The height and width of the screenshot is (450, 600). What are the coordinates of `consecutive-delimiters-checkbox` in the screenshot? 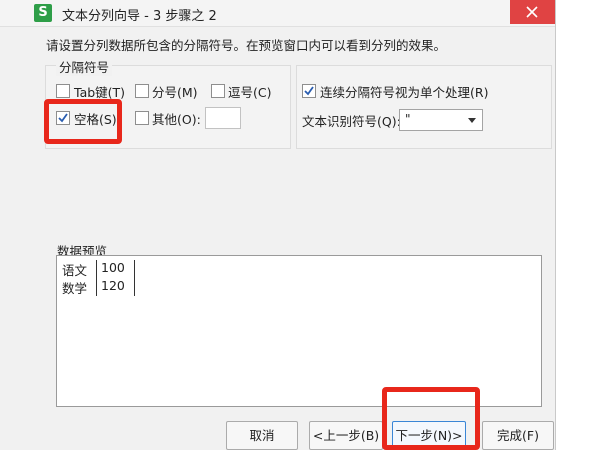 It's located at (309, 91).